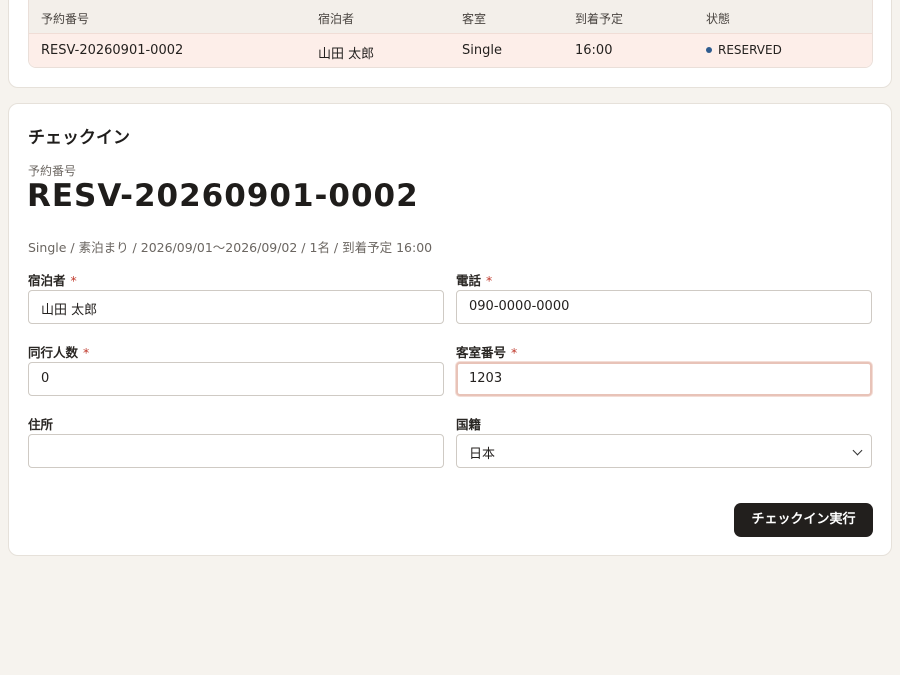 The height and width of the screenshot is (675, 900). What do you see at coordinates (47, 280) in the screenshot?
I see `guest-name-label-text: 宿泊者` at bounding box center [47, 280].